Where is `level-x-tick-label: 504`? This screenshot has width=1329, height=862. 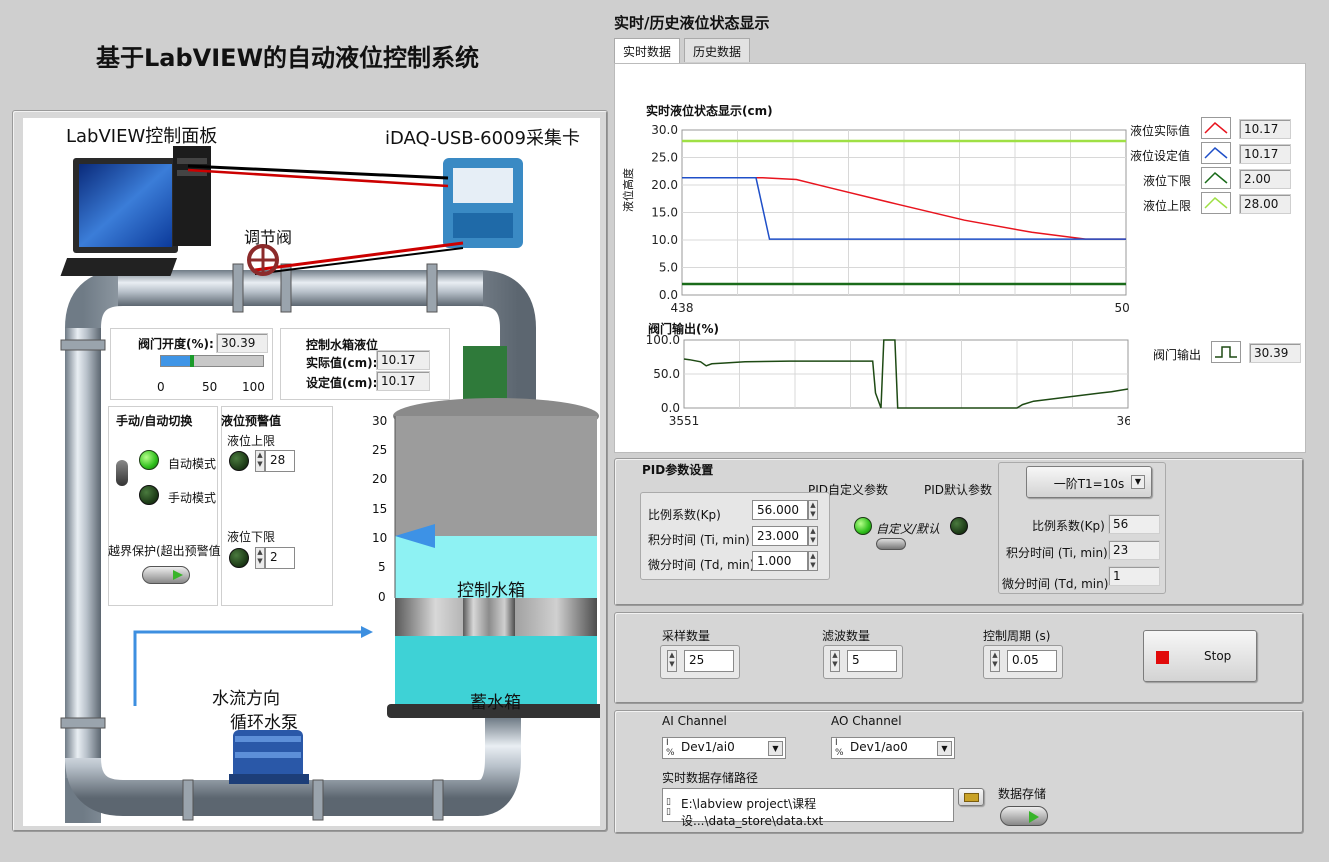 level-x-tick-label: 504 is located at coordinates (1122, 308).